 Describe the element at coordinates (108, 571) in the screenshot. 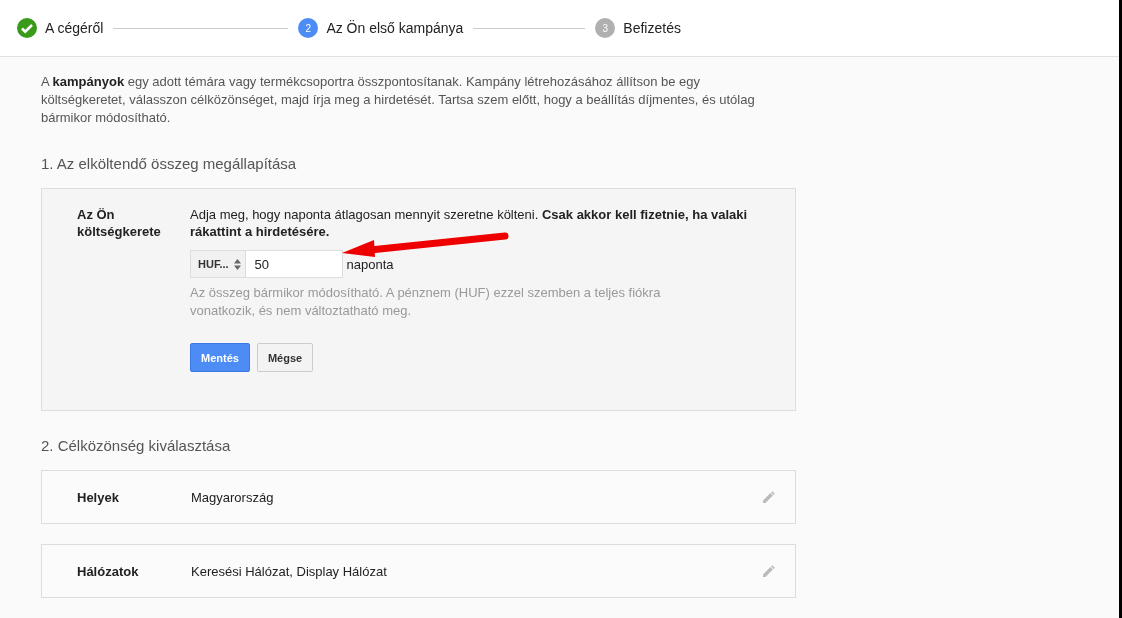

I see `row-label: Hálózatok` at that location.